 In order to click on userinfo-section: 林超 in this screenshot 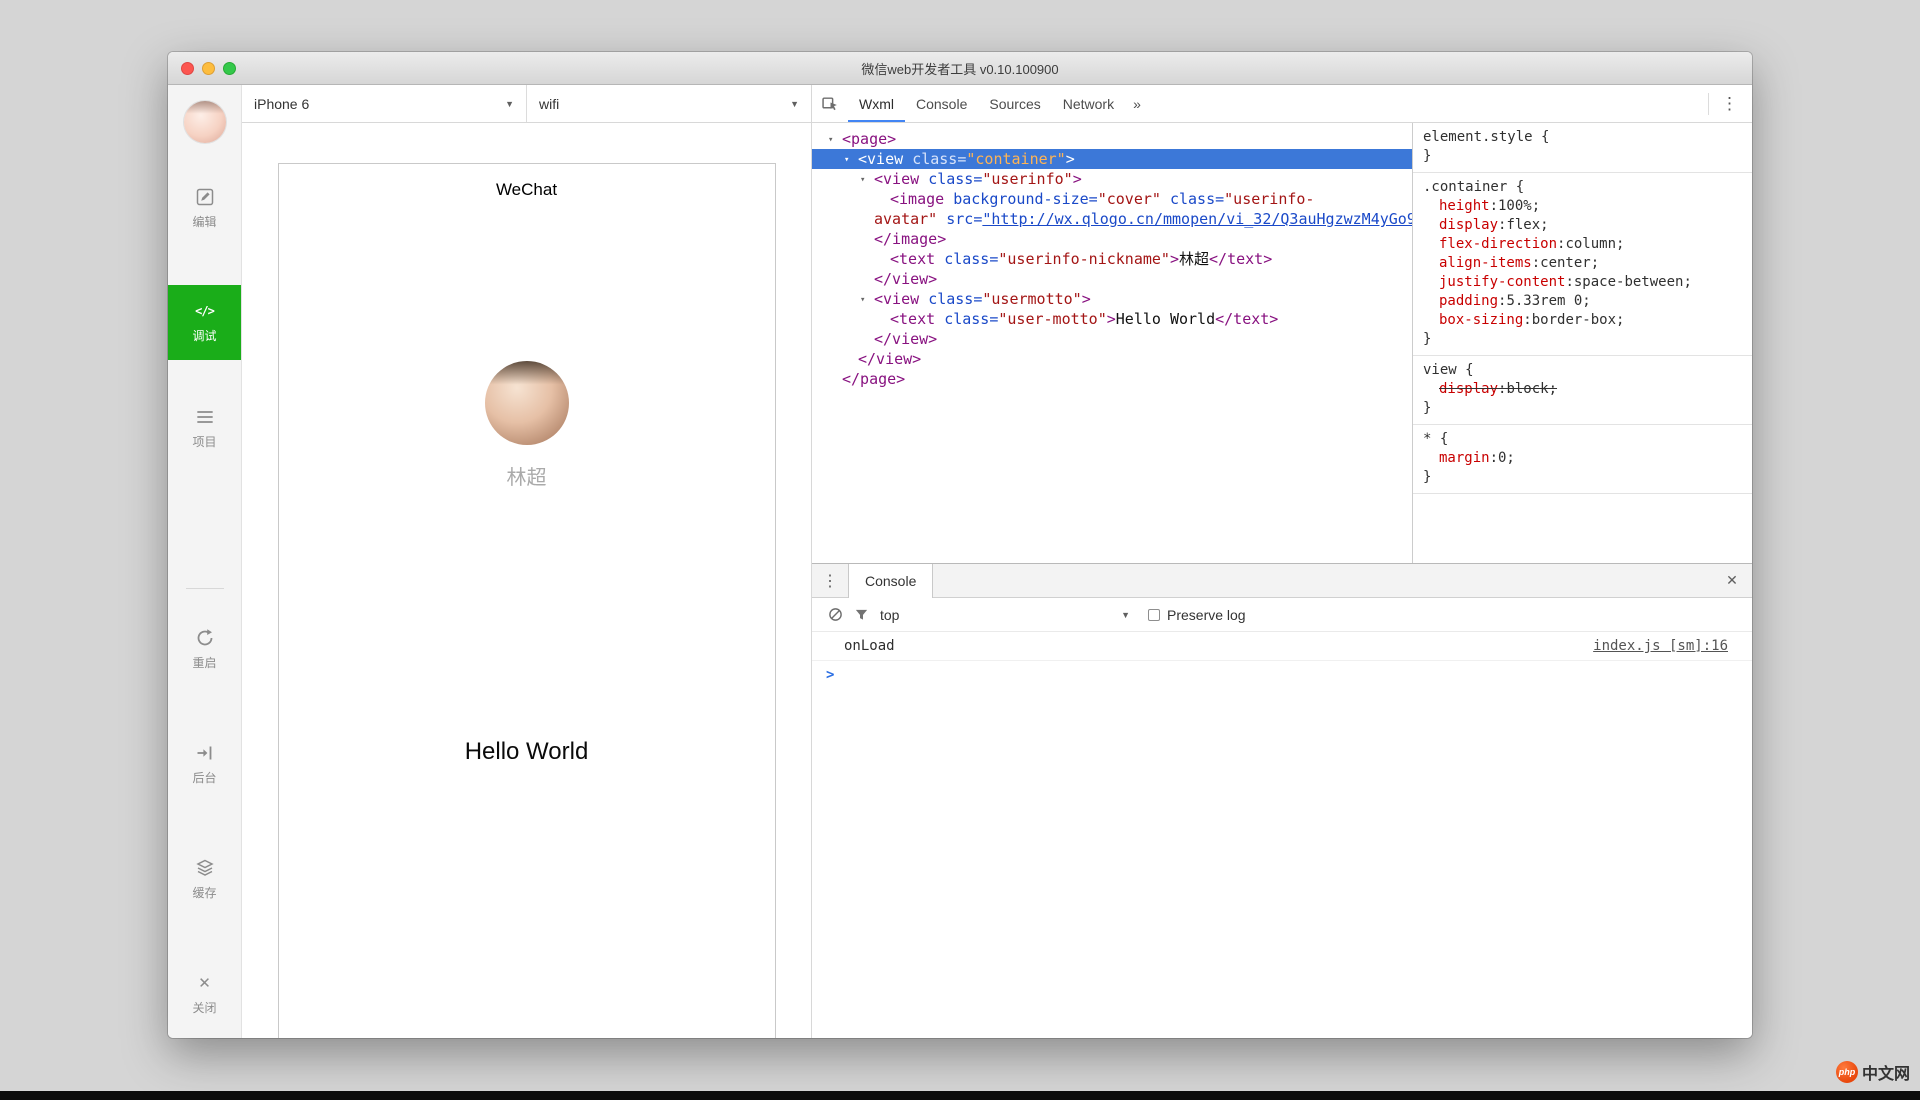, I will do `click(526, 425)`.